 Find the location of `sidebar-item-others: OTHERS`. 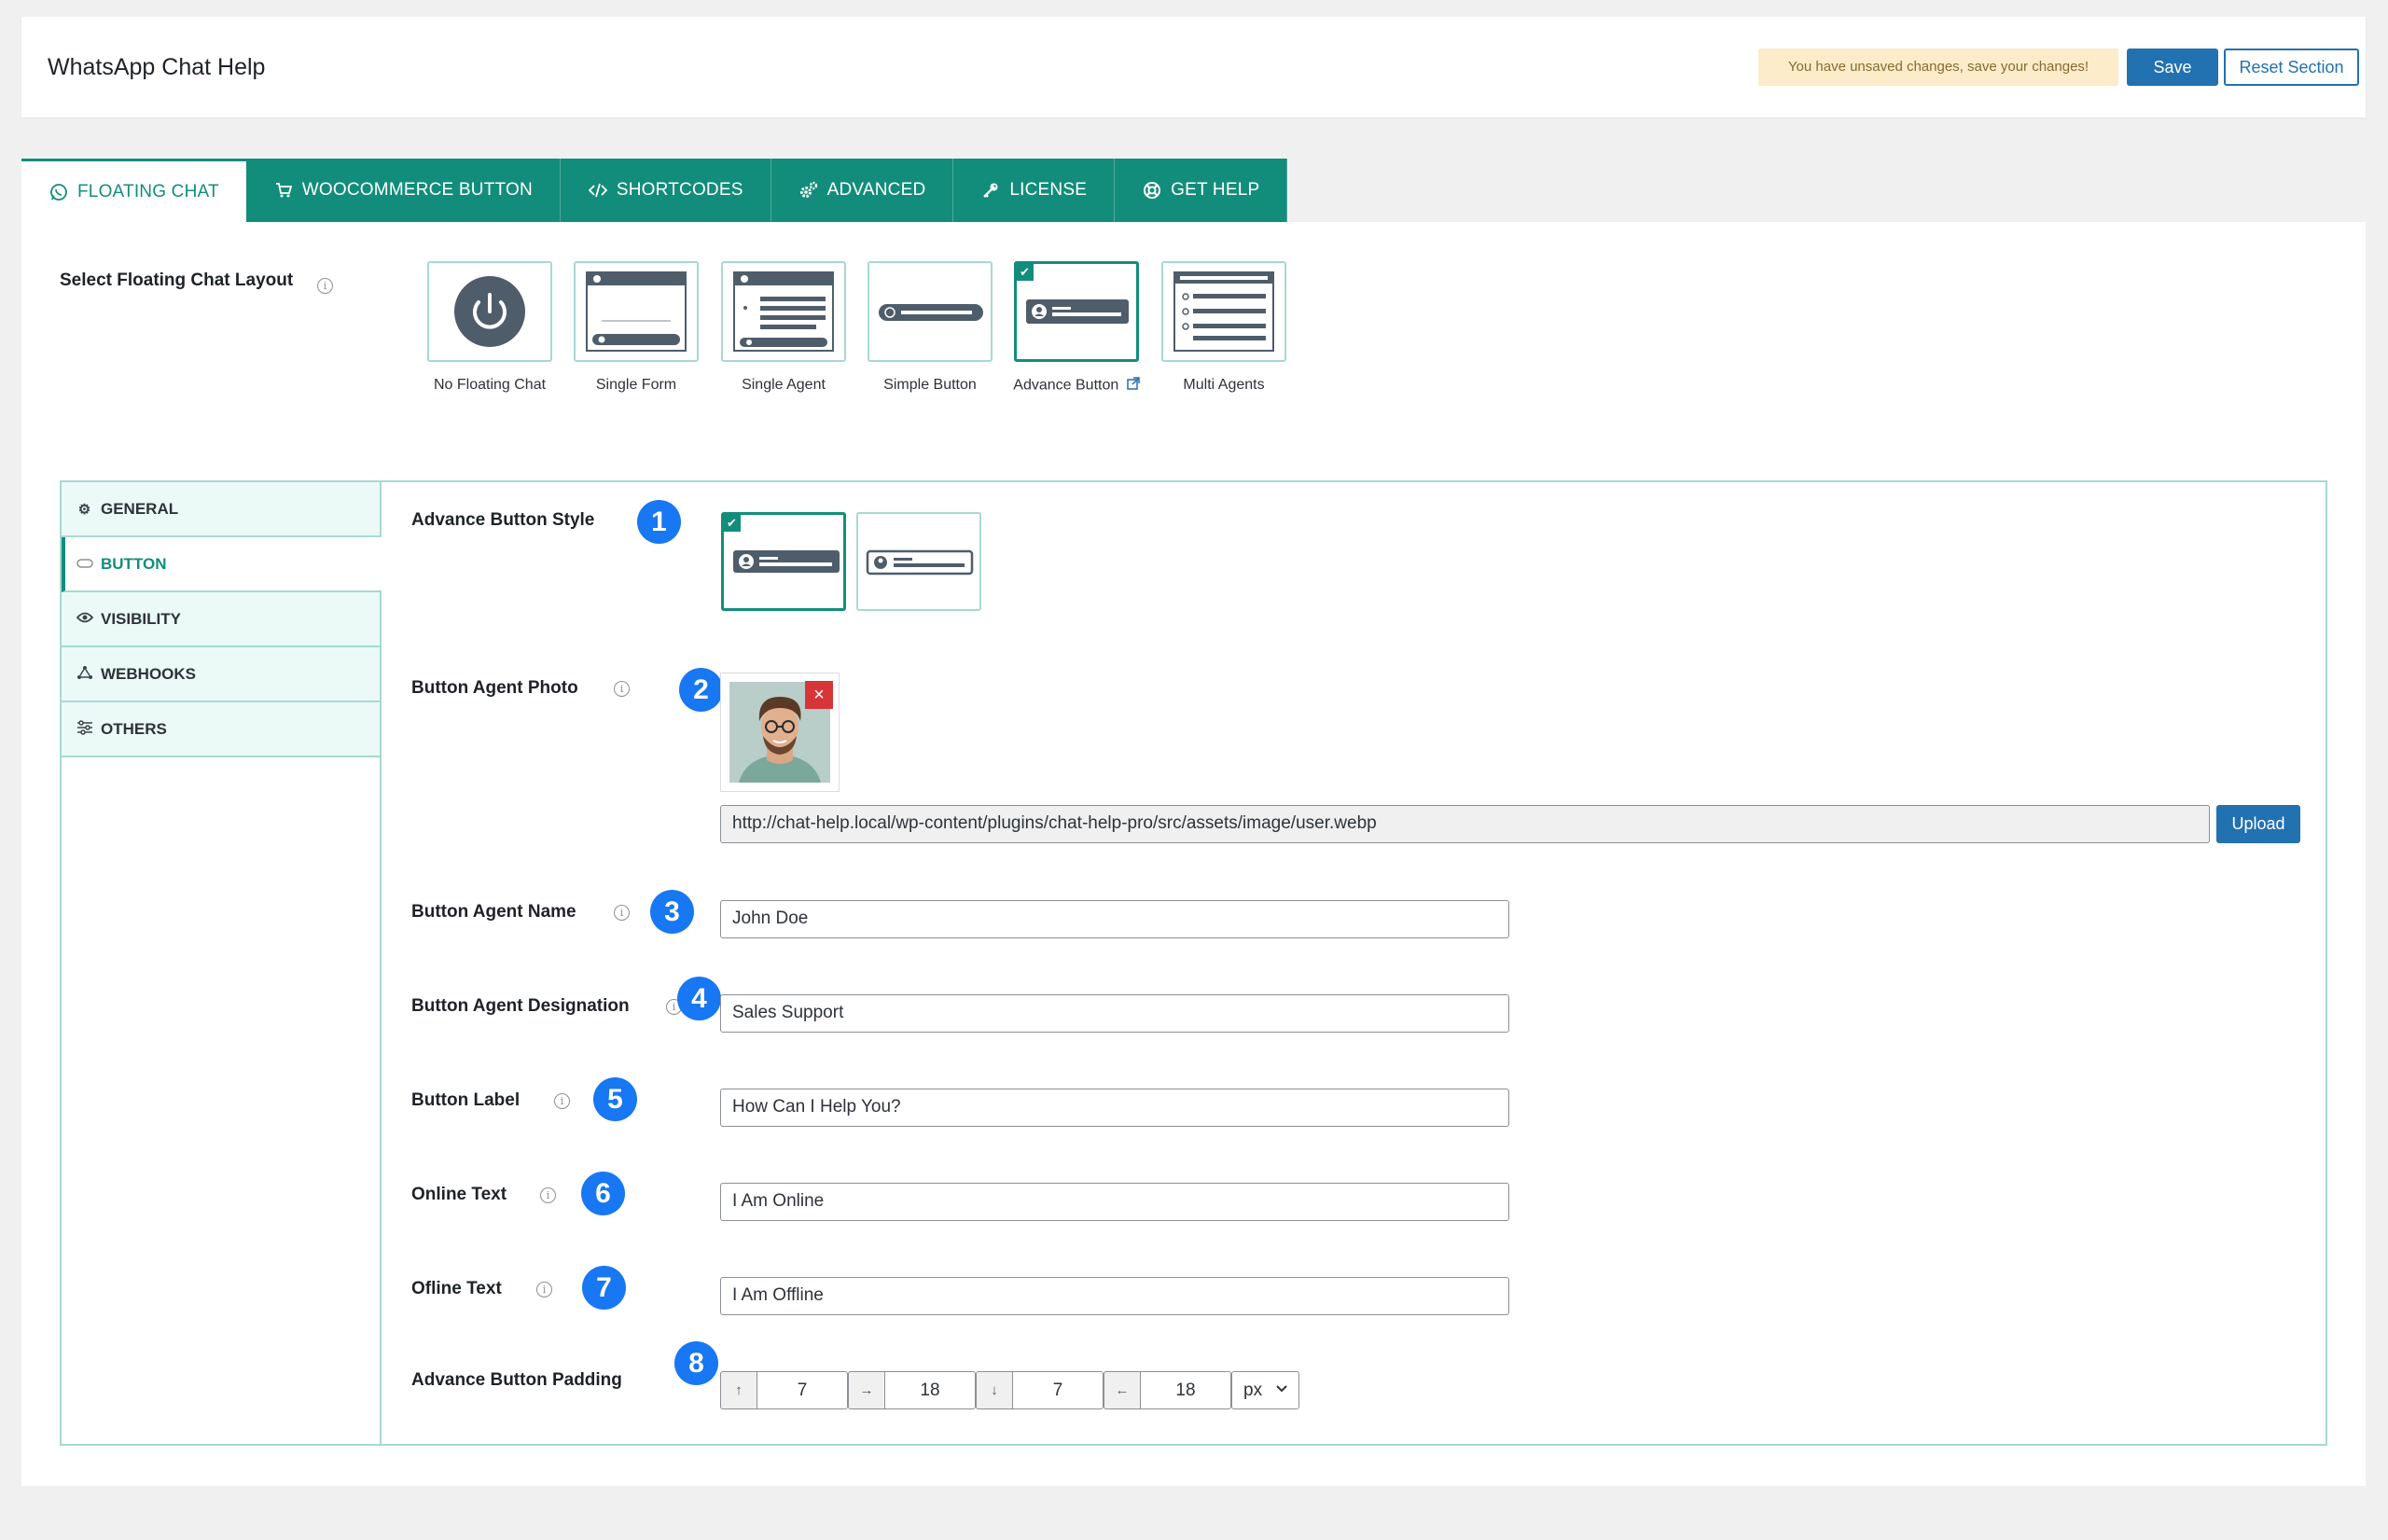

sidebar-item-others: OTHERS is located at coordinates (221, 730).